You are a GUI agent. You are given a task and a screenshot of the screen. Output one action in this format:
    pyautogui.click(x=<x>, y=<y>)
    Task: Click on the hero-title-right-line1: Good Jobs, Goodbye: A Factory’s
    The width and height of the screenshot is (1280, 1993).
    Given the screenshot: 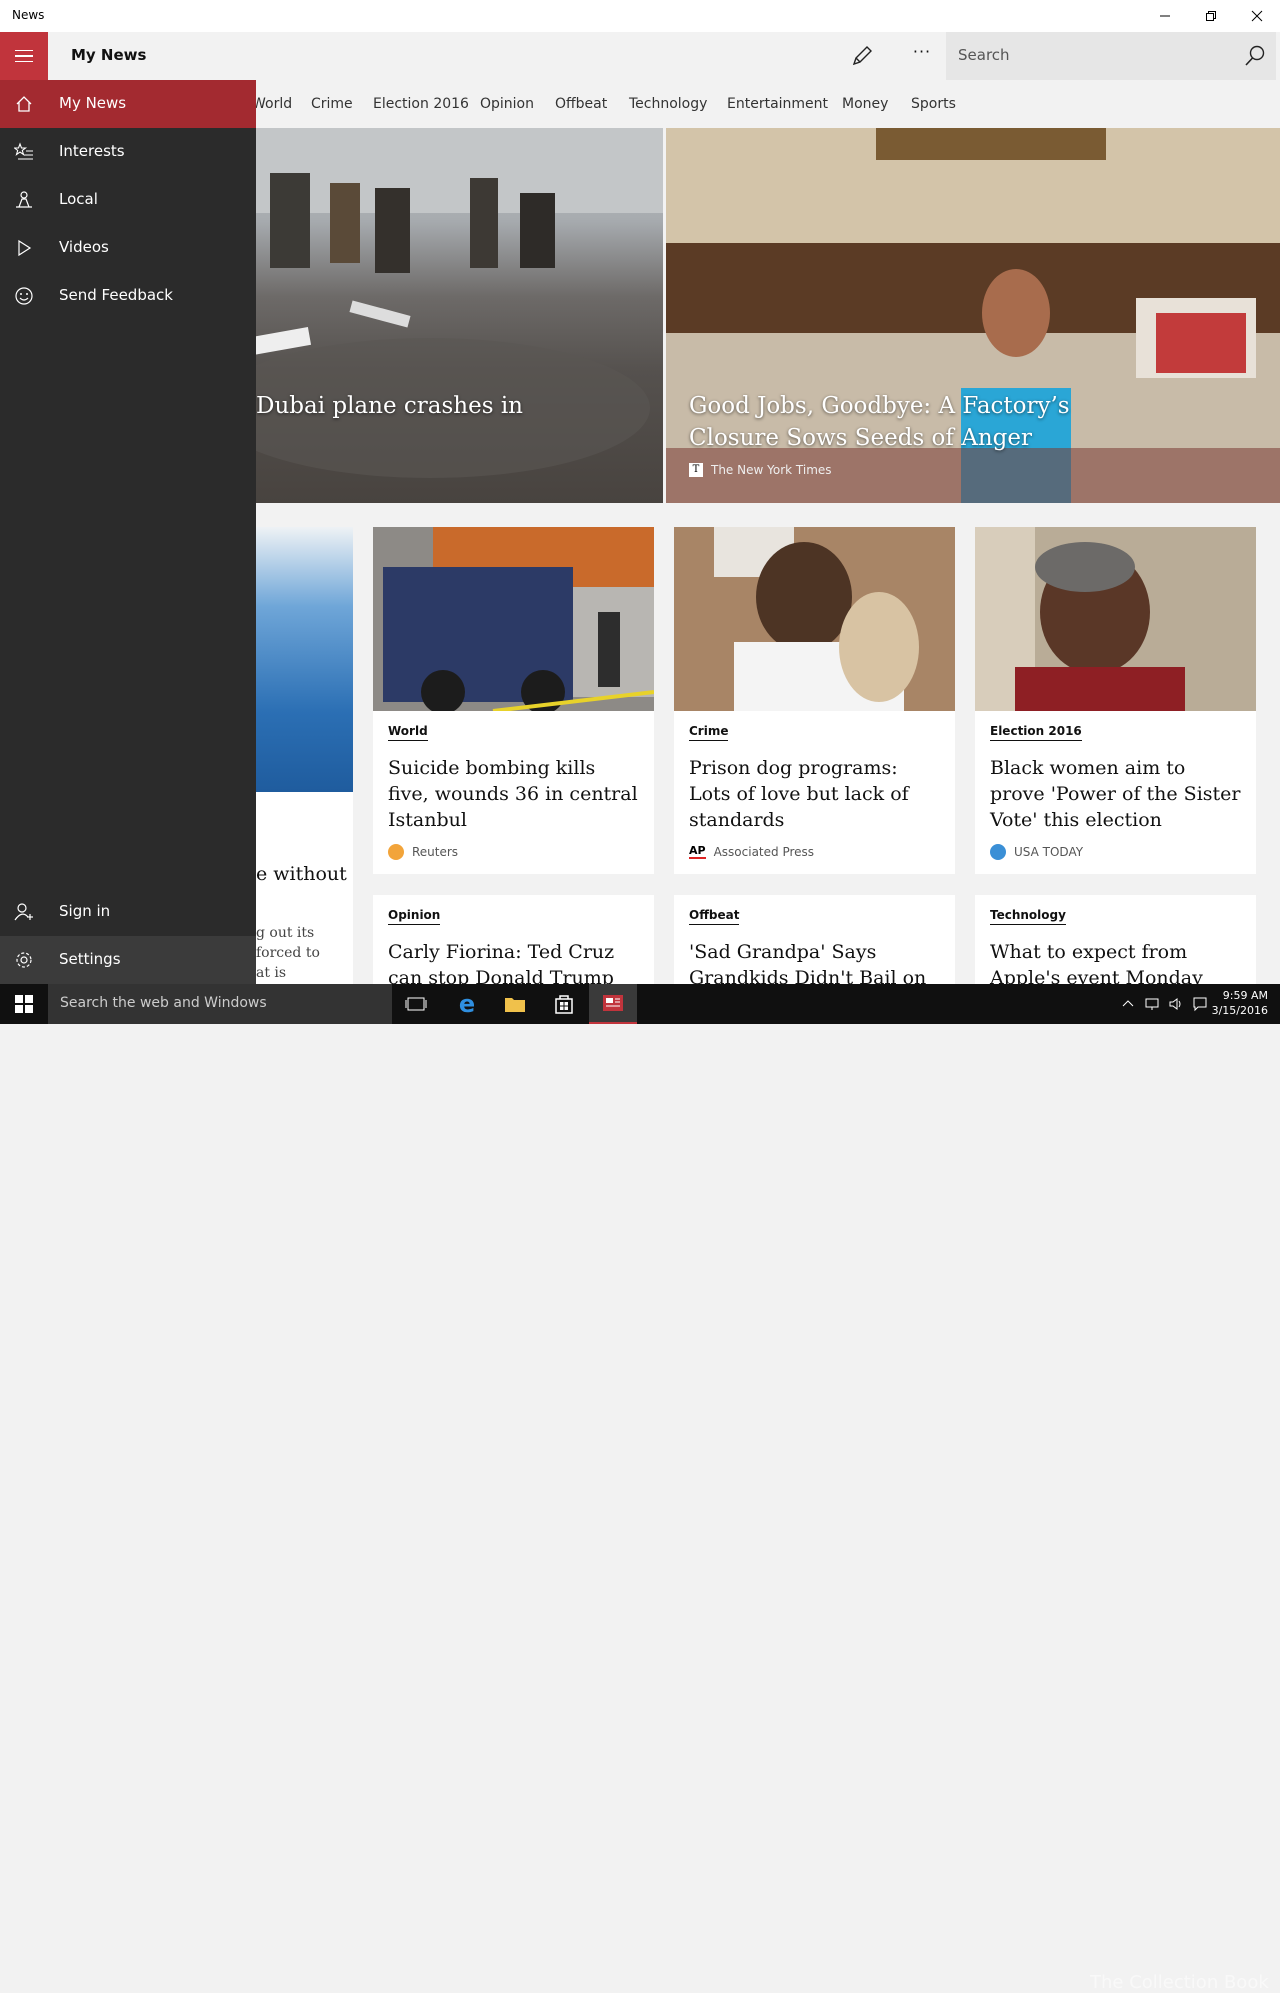 What is the action you would take?
    pyautogui.click(x=879, y=406)
    